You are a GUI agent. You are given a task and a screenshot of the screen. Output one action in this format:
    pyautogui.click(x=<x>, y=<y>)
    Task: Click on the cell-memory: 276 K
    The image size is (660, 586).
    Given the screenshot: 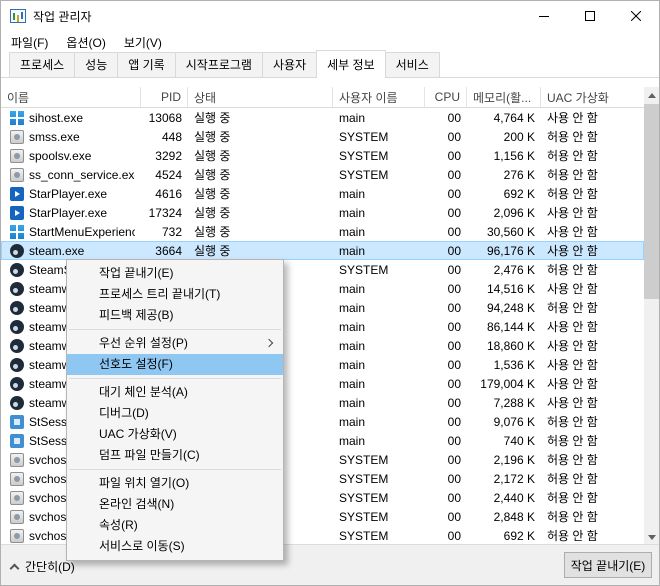 What is the action you would take?
    pyautogui.click(x=519, y=174)
    